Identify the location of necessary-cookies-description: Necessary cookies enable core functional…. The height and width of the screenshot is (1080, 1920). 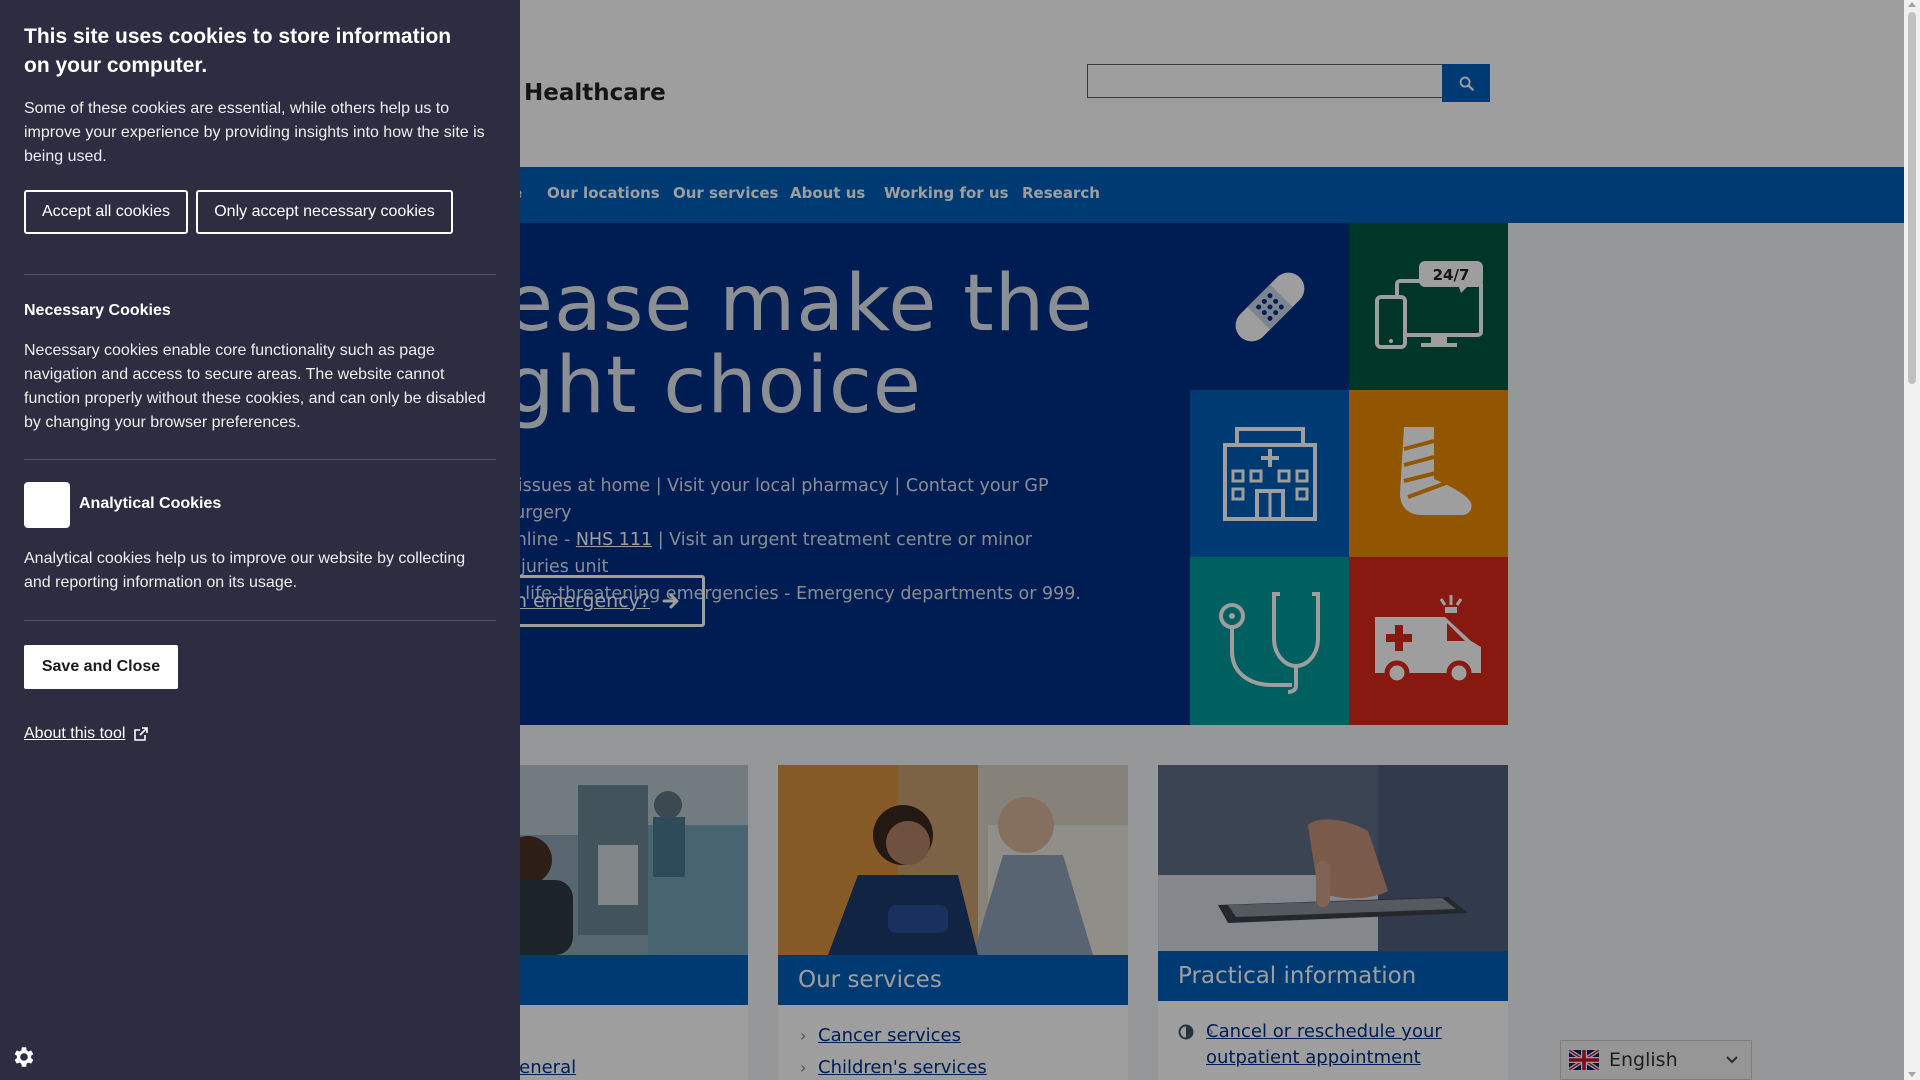
(255, 386).